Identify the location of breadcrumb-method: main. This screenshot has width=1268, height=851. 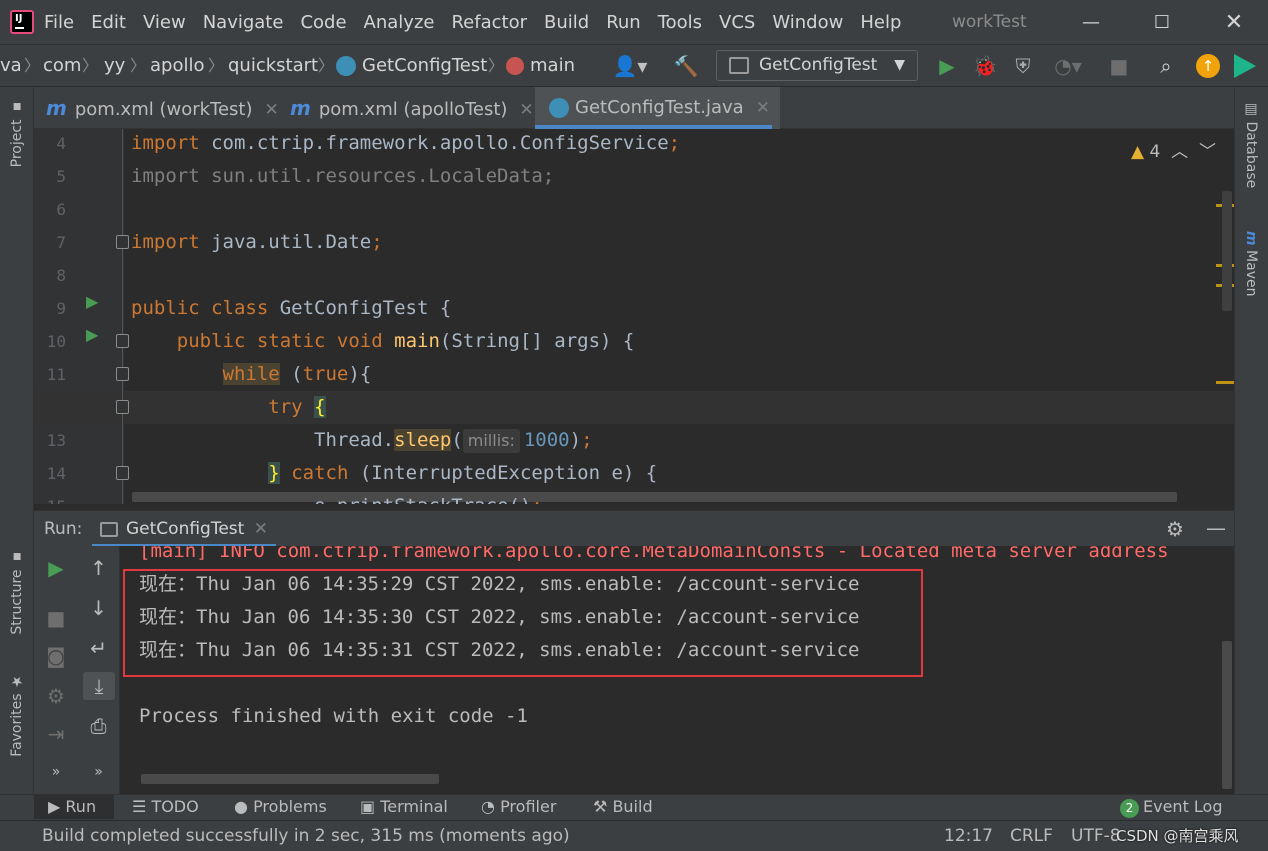
(540, 66).